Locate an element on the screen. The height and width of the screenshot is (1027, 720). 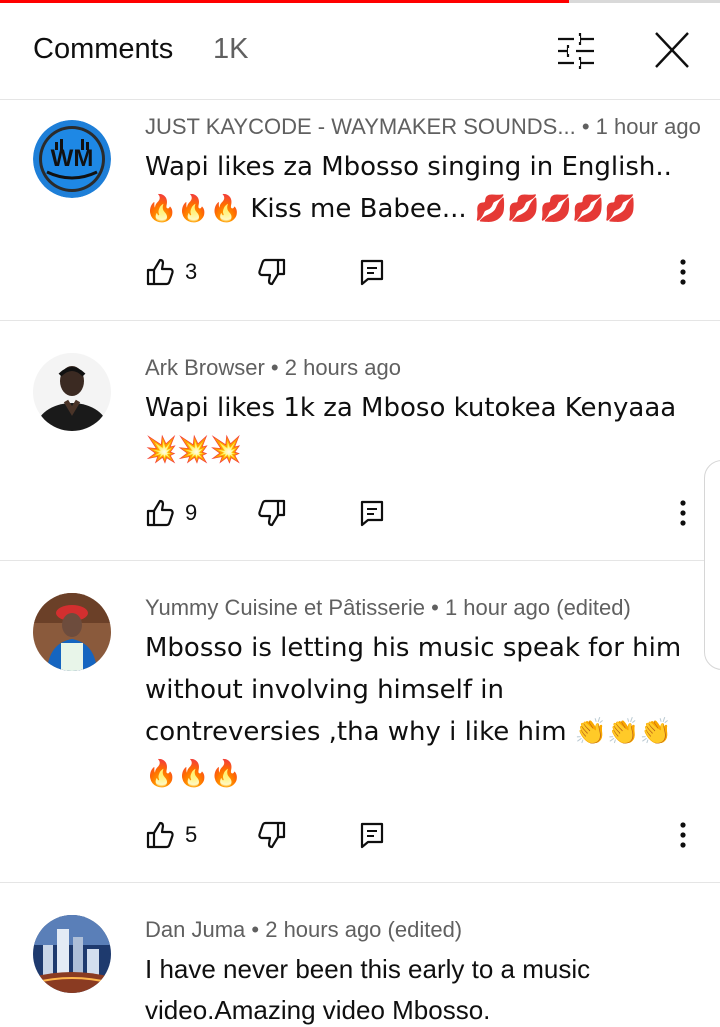
tune-icon is located at coordinates (576, 51).